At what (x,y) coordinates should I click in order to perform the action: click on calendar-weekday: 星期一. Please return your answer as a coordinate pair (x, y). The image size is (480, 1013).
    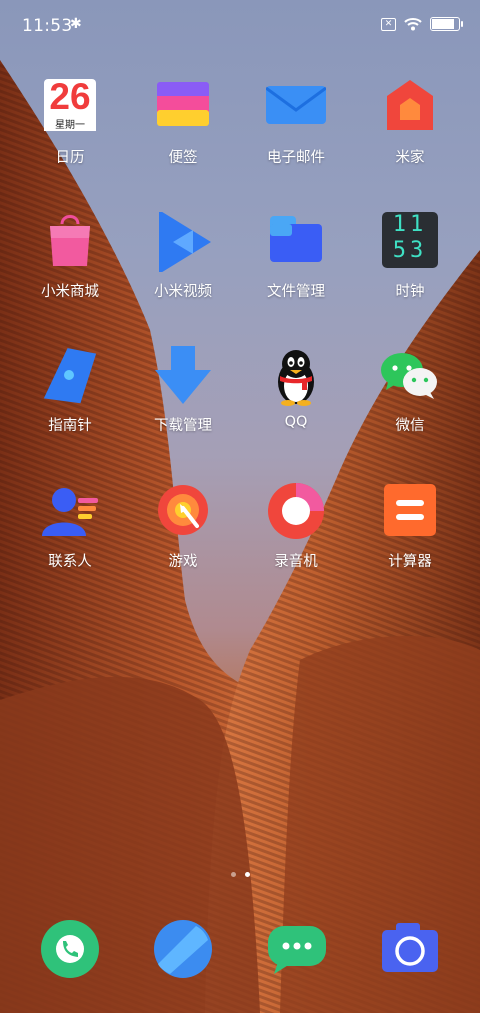
    Looking at the image, I should click on (70, 125).